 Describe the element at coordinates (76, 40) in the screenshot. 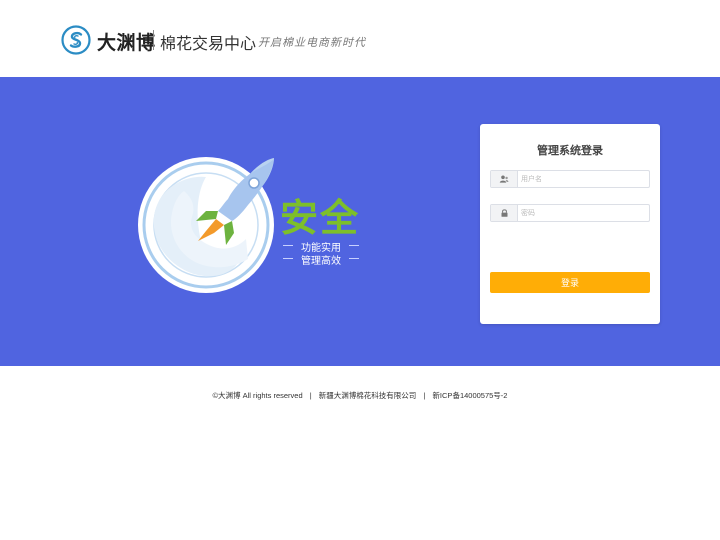

I see `logo-mark-icon` at that location.